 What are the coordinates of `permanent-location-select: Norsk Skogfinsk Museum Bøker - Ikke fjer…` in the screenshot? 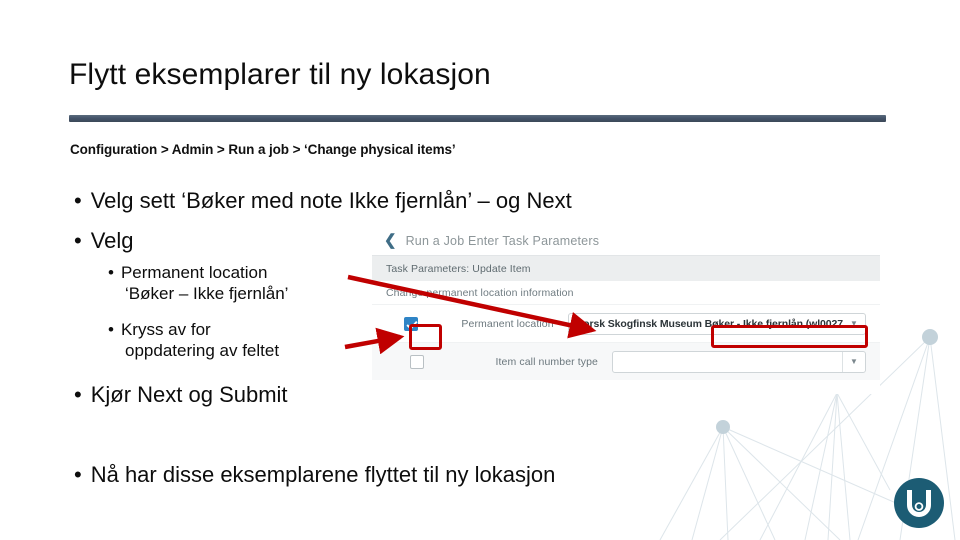 It's located at (716, 323).